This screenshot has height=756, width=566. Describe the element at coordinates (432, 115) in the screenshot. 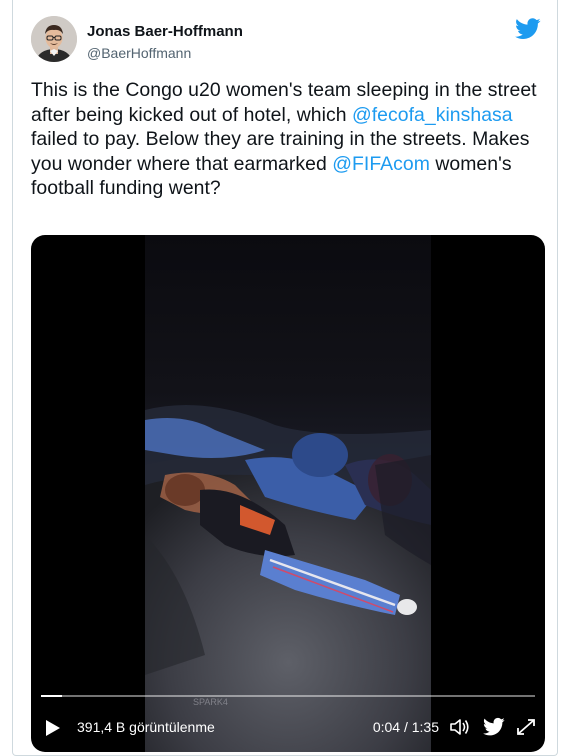

I see `mention-link: @fecofa_kinshasa` at that location.